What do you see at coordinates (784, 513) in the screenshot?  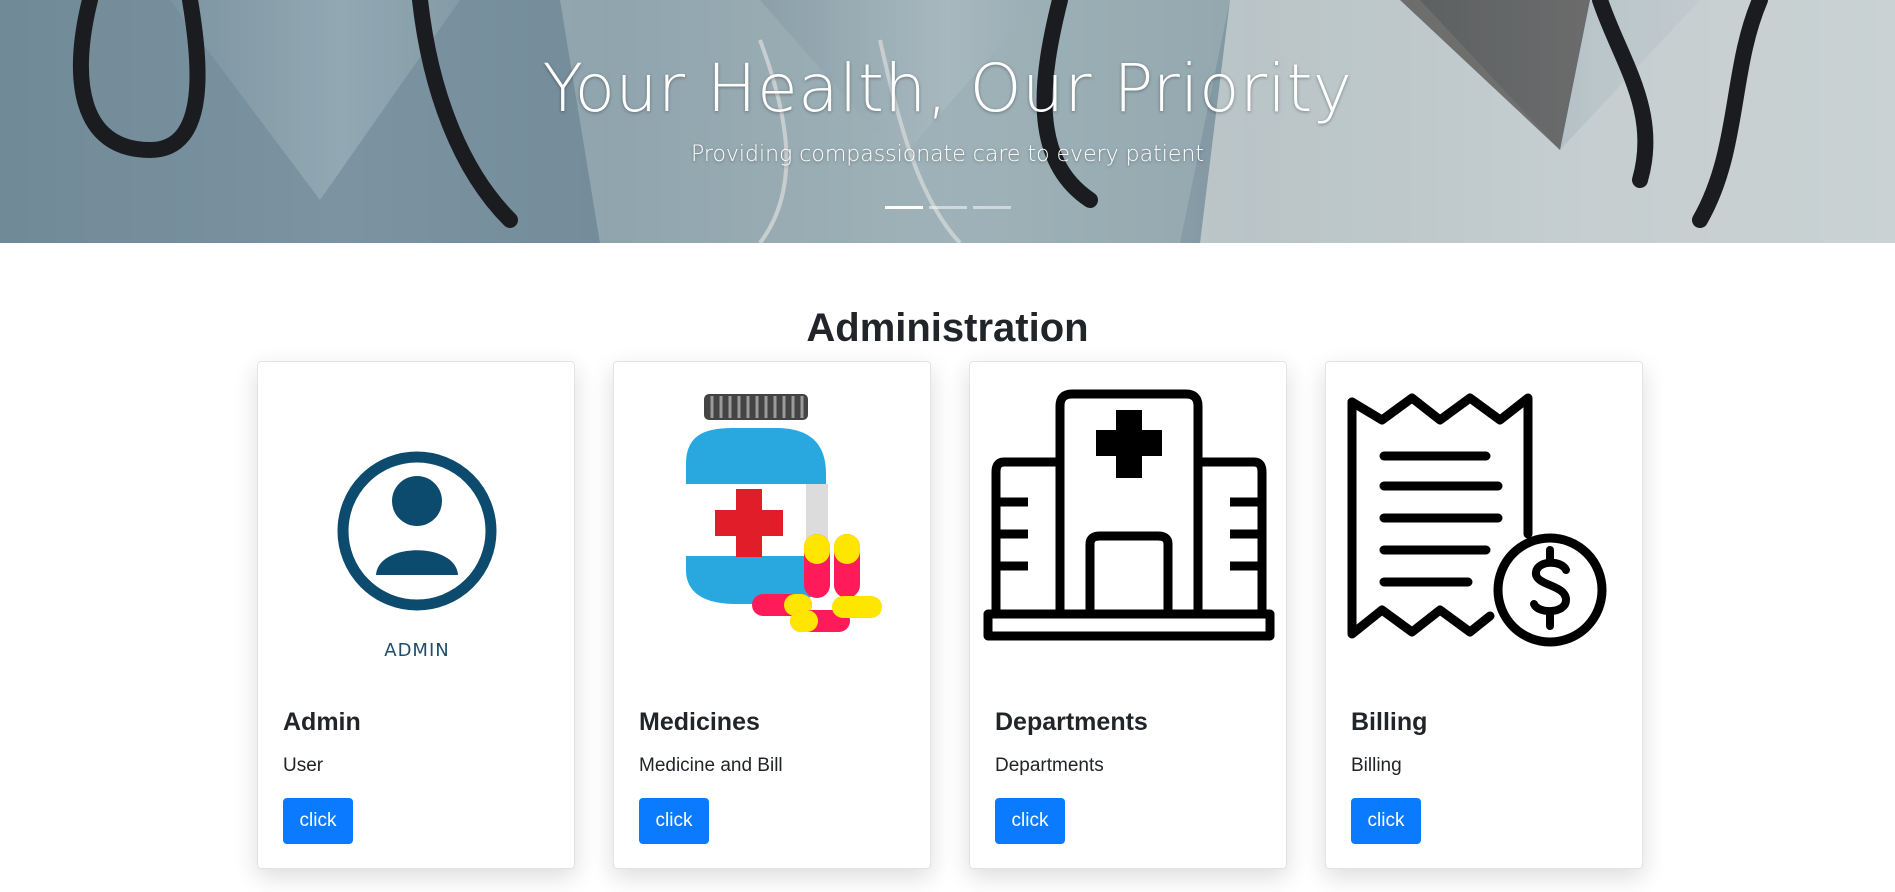 I see `medicine-bottle-icon` at bounding box center [784, 513].